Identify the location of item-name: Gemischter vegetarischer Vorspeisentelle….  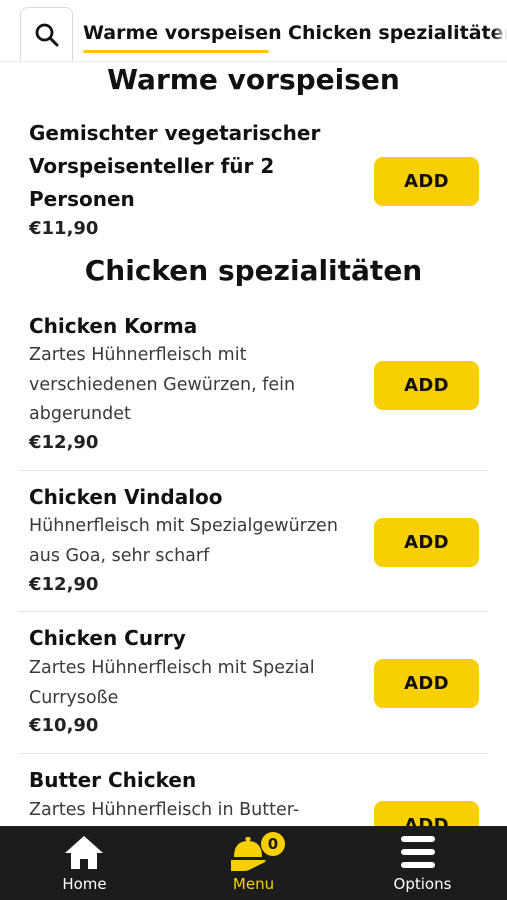
(175, 166).